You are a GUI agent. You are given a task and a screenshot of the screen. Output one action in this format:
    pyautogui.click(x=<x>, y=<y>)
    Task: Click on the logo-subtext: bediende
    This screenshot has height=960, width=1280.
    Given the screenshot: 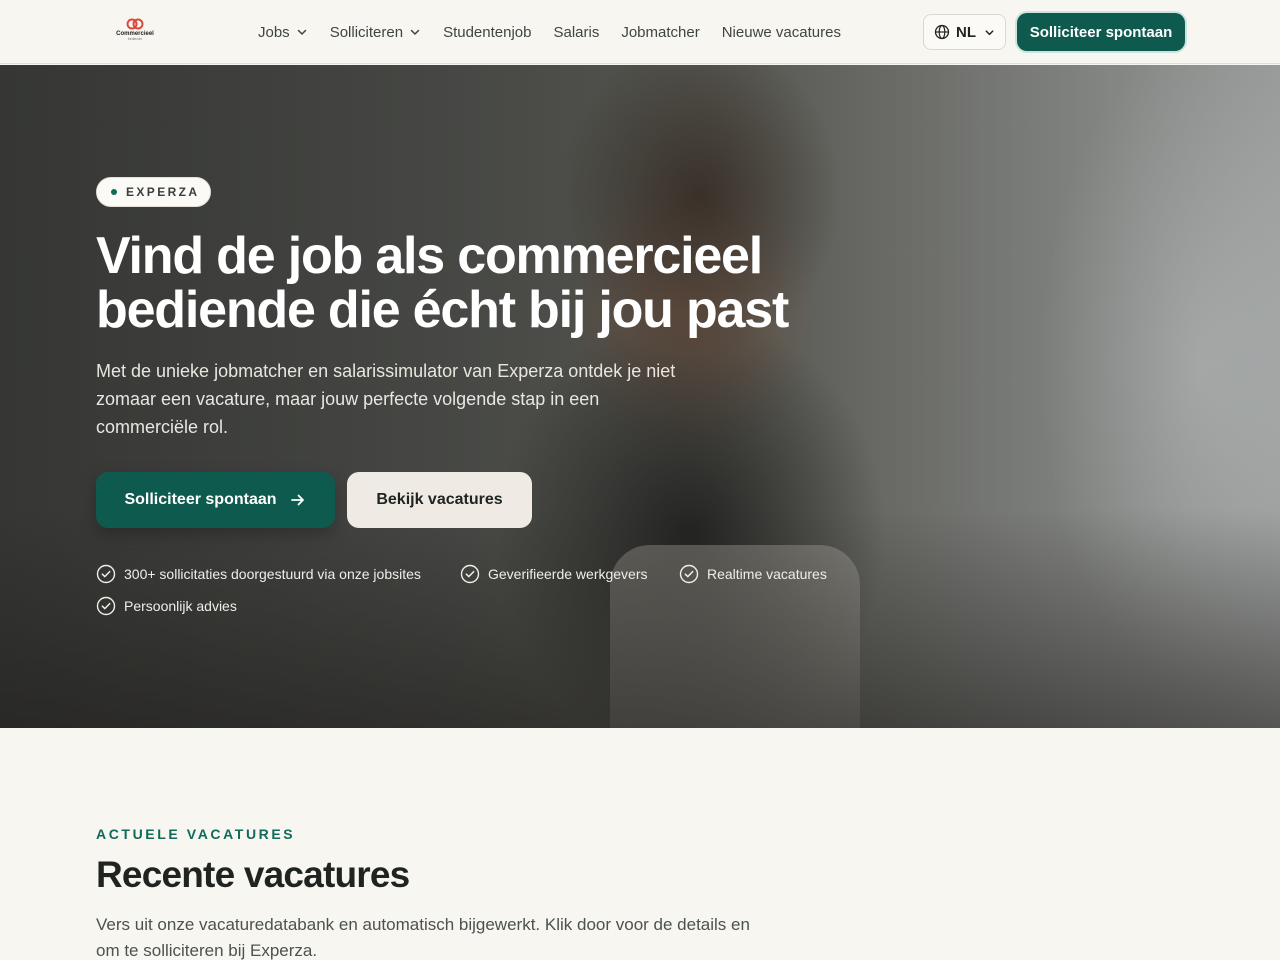 What is the action you would take?
    pyautogui.click(x=135, y=39)
    